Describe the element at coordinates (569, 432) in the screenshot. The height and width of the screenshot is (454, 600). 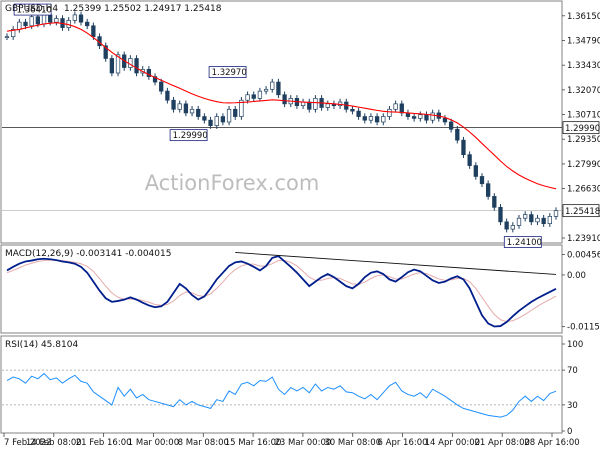
I see `rsi-tick-label: 0` at that location.